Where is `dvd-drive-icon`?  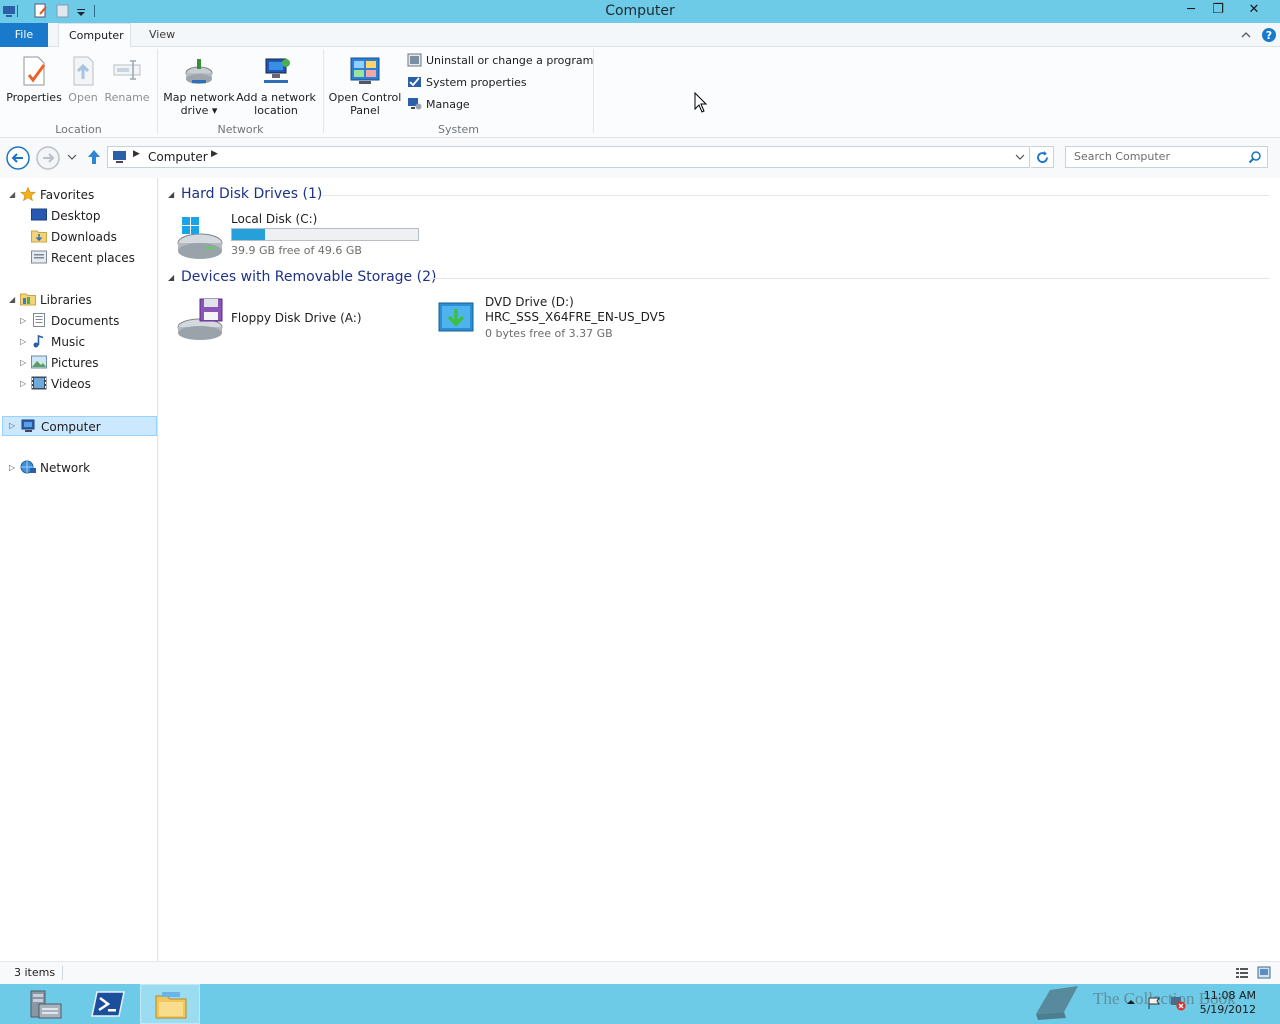 dvd-drive-icon is located at coordinates (456, 317).